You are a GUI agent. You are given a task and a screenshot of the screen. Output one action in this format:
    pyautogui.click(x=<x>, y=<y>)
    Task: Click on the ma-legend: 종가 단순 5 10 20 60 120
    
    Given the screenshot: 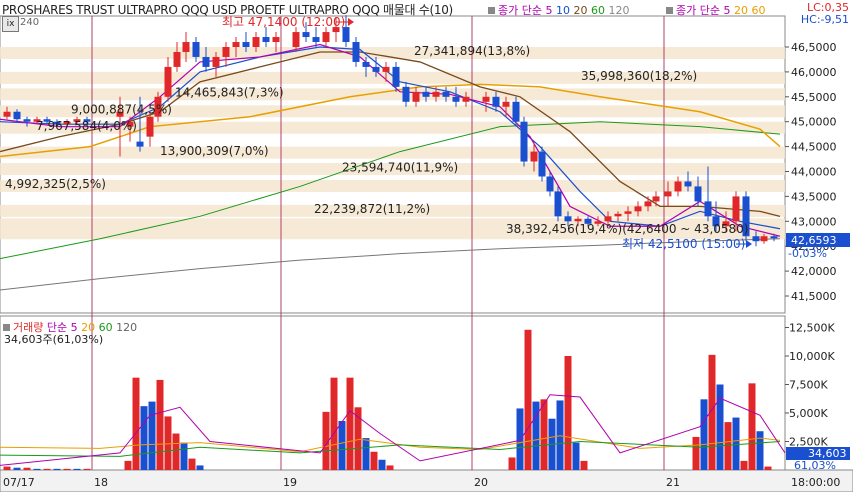 What is the action you would take?
    pyautogui.click(x=558, y=10)
    